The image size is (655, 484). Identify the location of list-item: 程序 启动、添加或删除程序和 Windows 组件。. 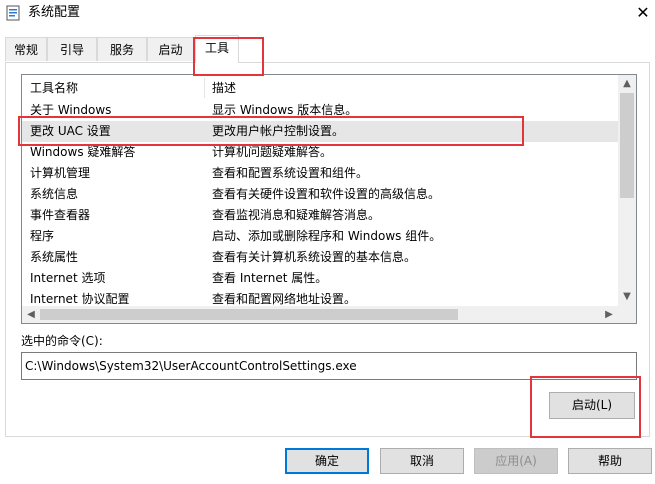
(320, 236).